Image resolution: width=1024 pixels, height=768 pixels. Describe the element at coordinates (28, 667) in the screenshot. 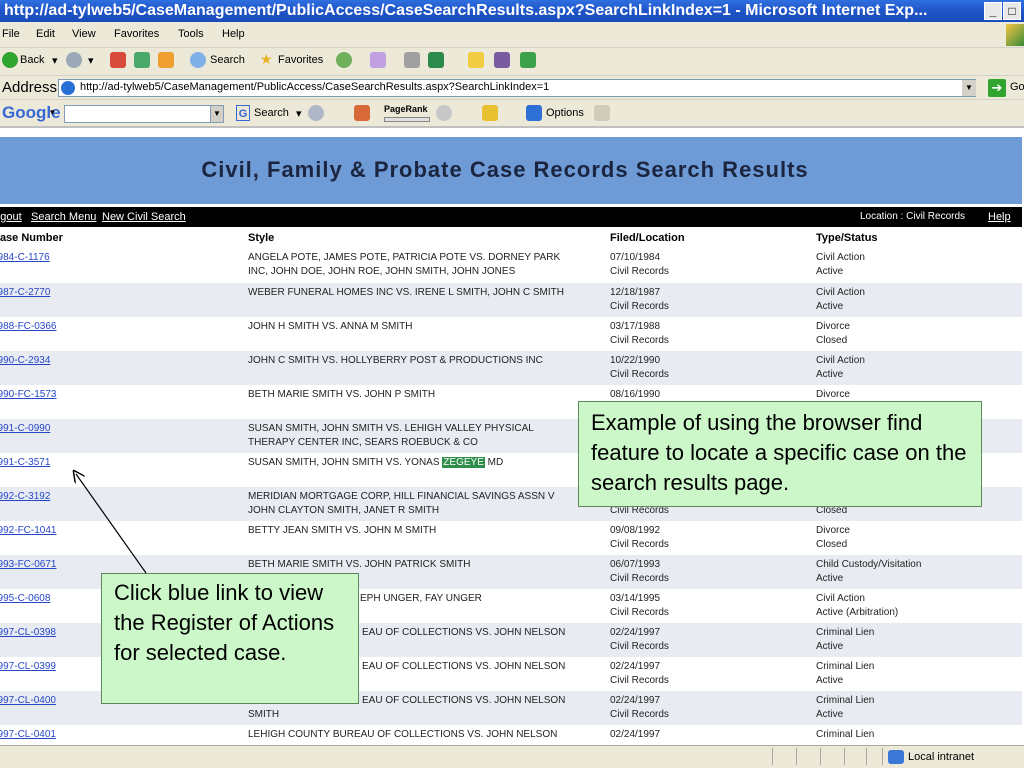

I see `case-number-link: 1997-CL-0399` at that location.